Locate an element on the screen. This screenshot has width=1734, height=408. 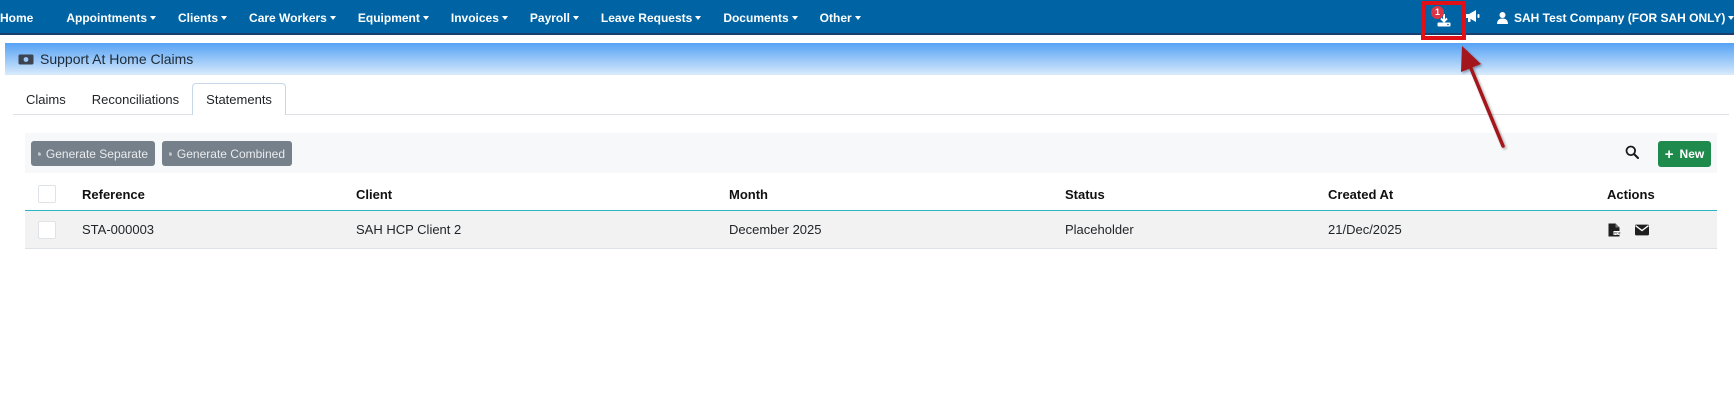
column-header-month: Month is located at coordinates (748, 194).